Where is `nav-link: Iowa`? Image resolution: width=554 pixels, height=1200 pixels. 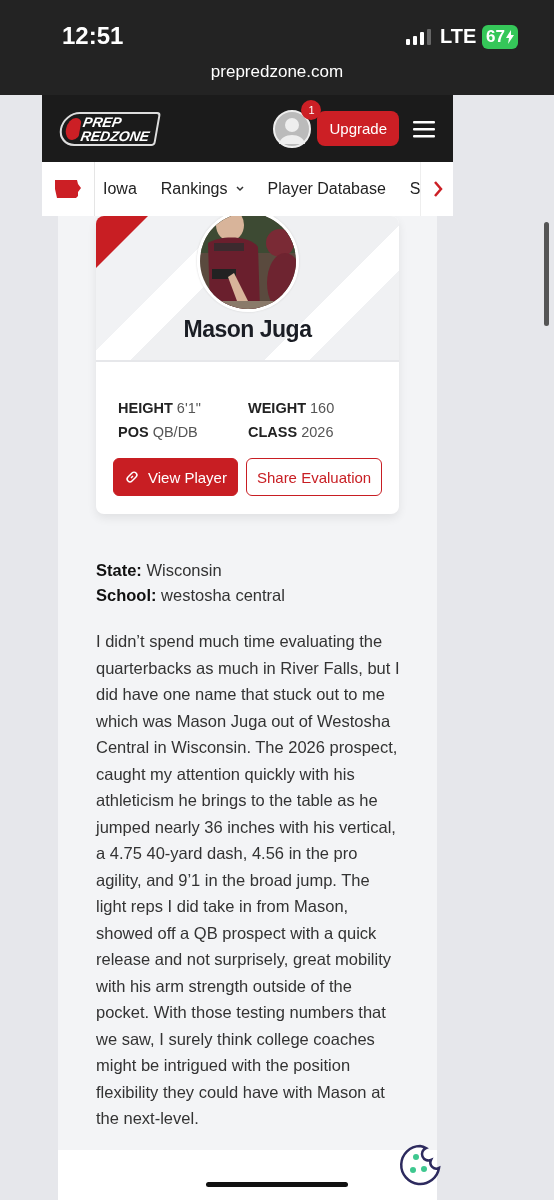
nav-link: Iowa is located at coordinates (120, 189).